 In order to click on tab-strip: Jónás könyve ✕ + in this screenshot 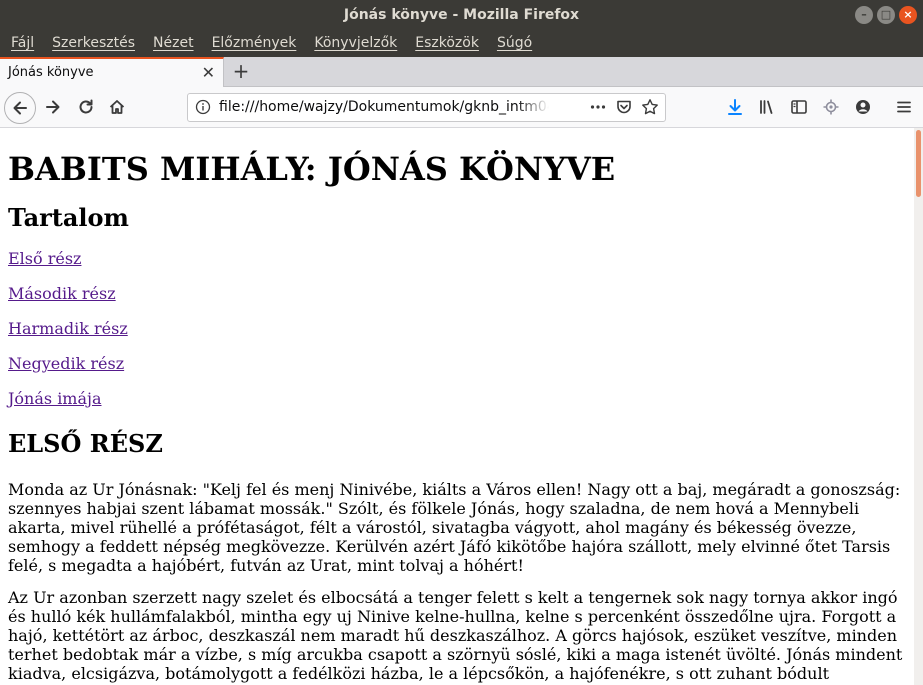, I will do `click(461, 72)`.